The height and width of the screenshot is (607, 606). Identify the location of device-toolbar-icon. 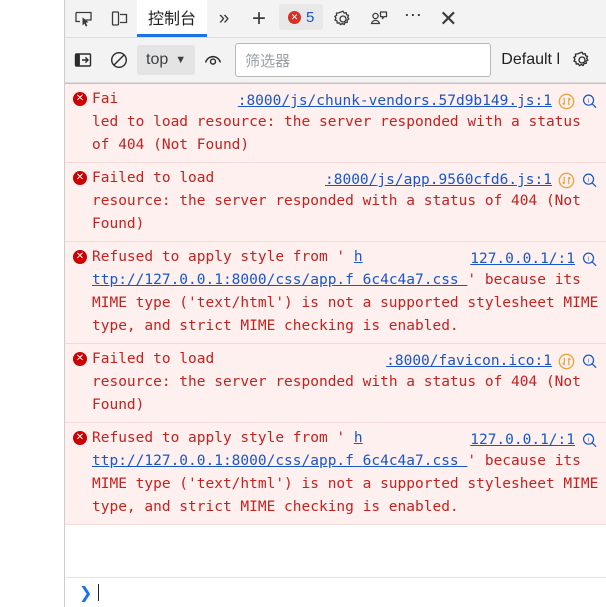
(119, 18).